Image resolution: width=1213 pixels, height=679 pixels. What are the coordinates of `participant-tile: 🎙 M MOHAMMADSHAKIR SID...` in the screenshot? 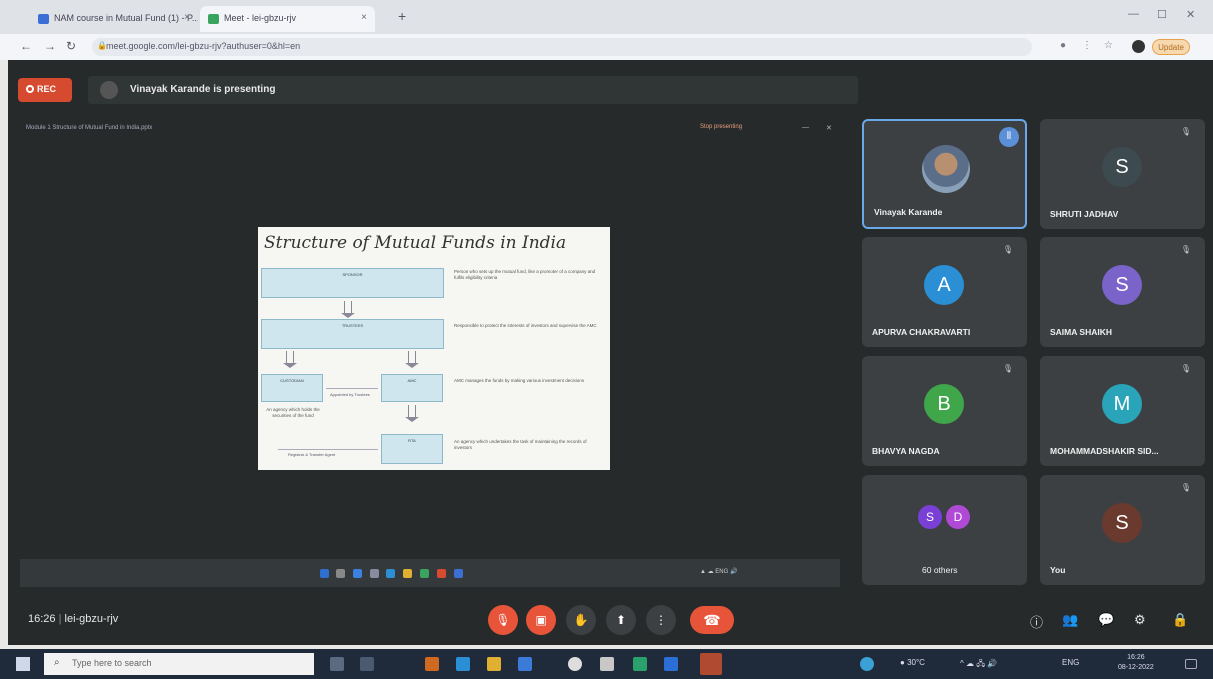 It's located at (1122, 411).